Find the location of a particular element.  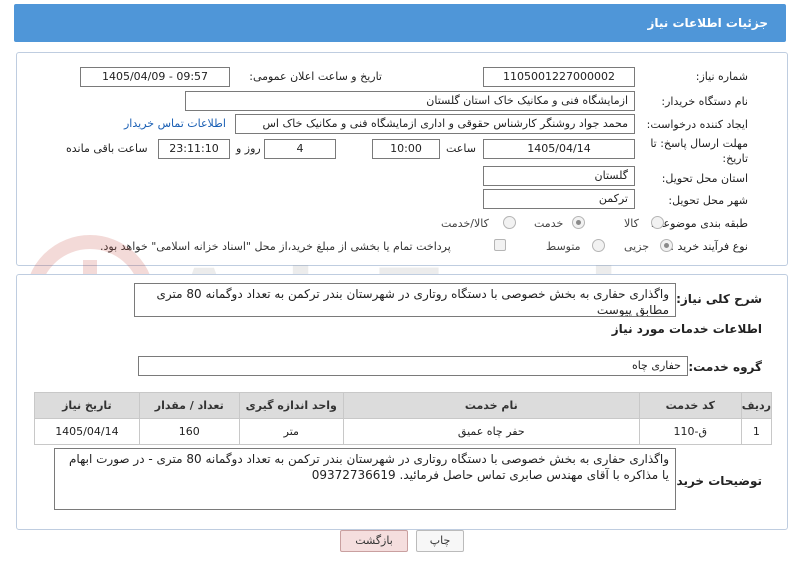

time-remaining-label: ساعت باقی مانده is located at coordinates (107, 148).